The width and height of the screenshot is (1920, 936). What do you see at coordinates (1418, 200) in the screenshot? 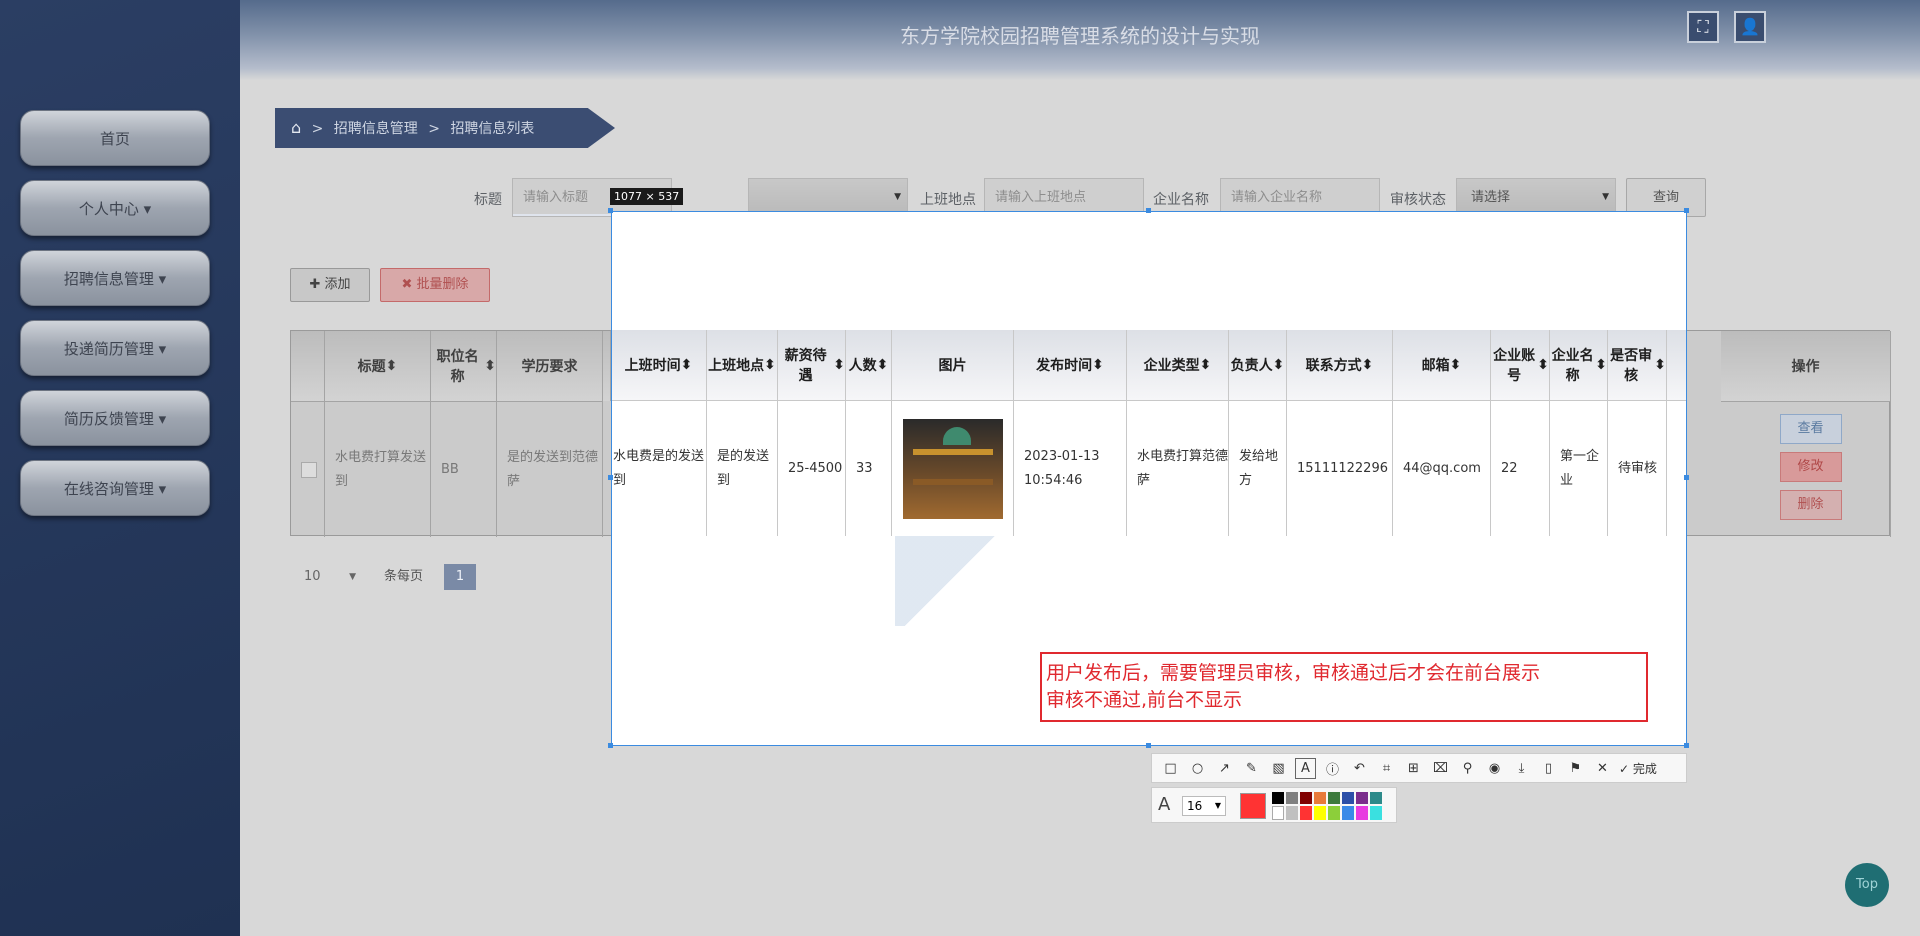
I see `status-filter-label: 审核状态` at bounding box center [1418, 200].